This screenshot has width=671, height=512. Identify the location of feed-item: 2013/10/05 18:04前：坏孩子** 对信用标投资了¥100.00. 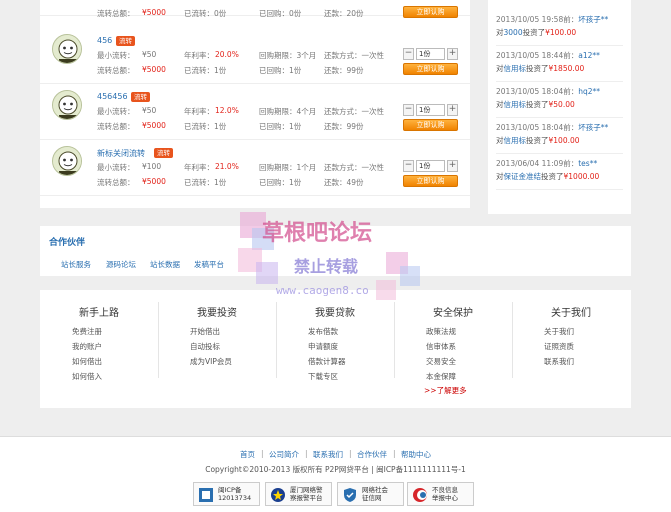
(559, 136).